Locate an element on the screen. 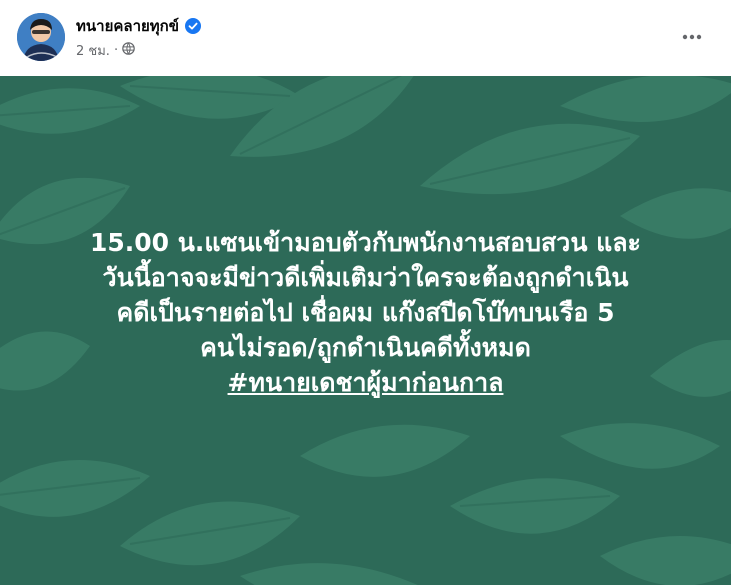 This screenshot has height=585, width=731. post-meta: 2 ชม. · is located at coordinates (105, 50).